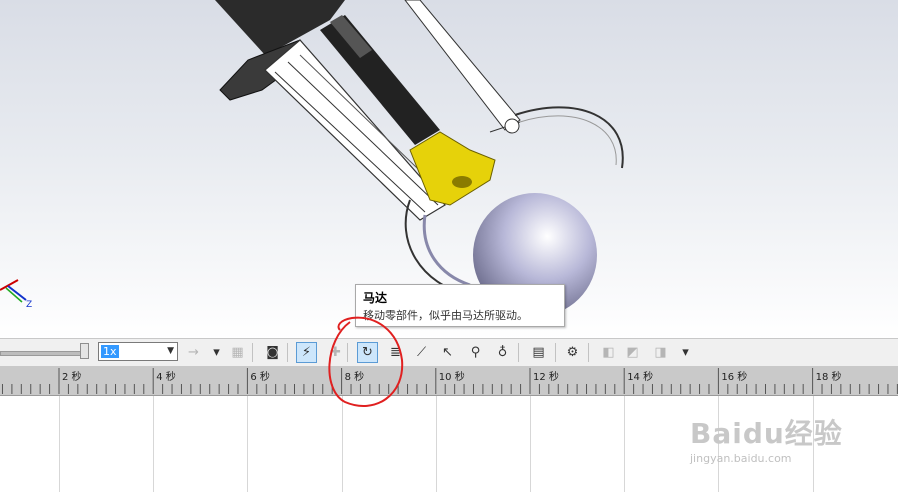 The width and height of the screenshot is (898, 492). I want to click on baidu-watermark: Baidu经验 jingyan.baidu.com, so click(790, 442).